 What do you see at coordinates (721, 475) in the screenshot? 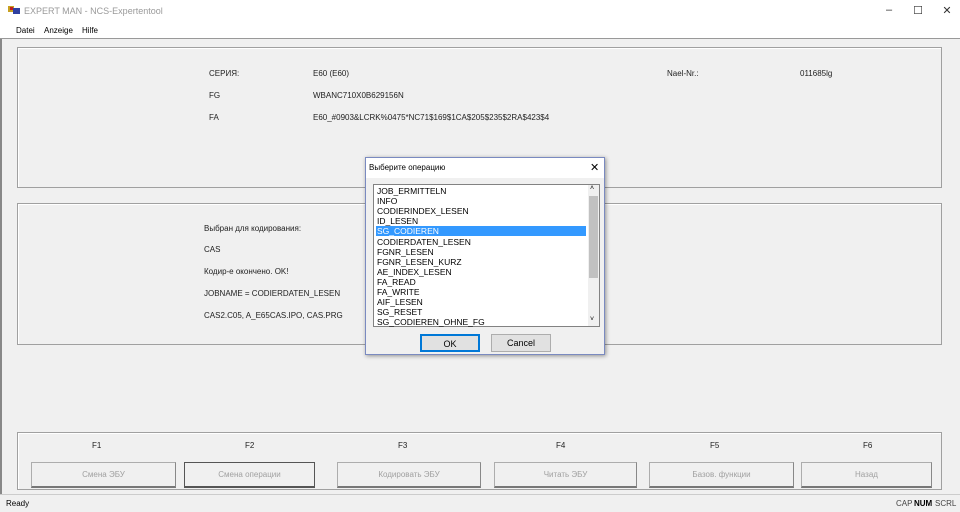
I see `basic-functions-button: Базов. функции` at bounding box center [721, 475].